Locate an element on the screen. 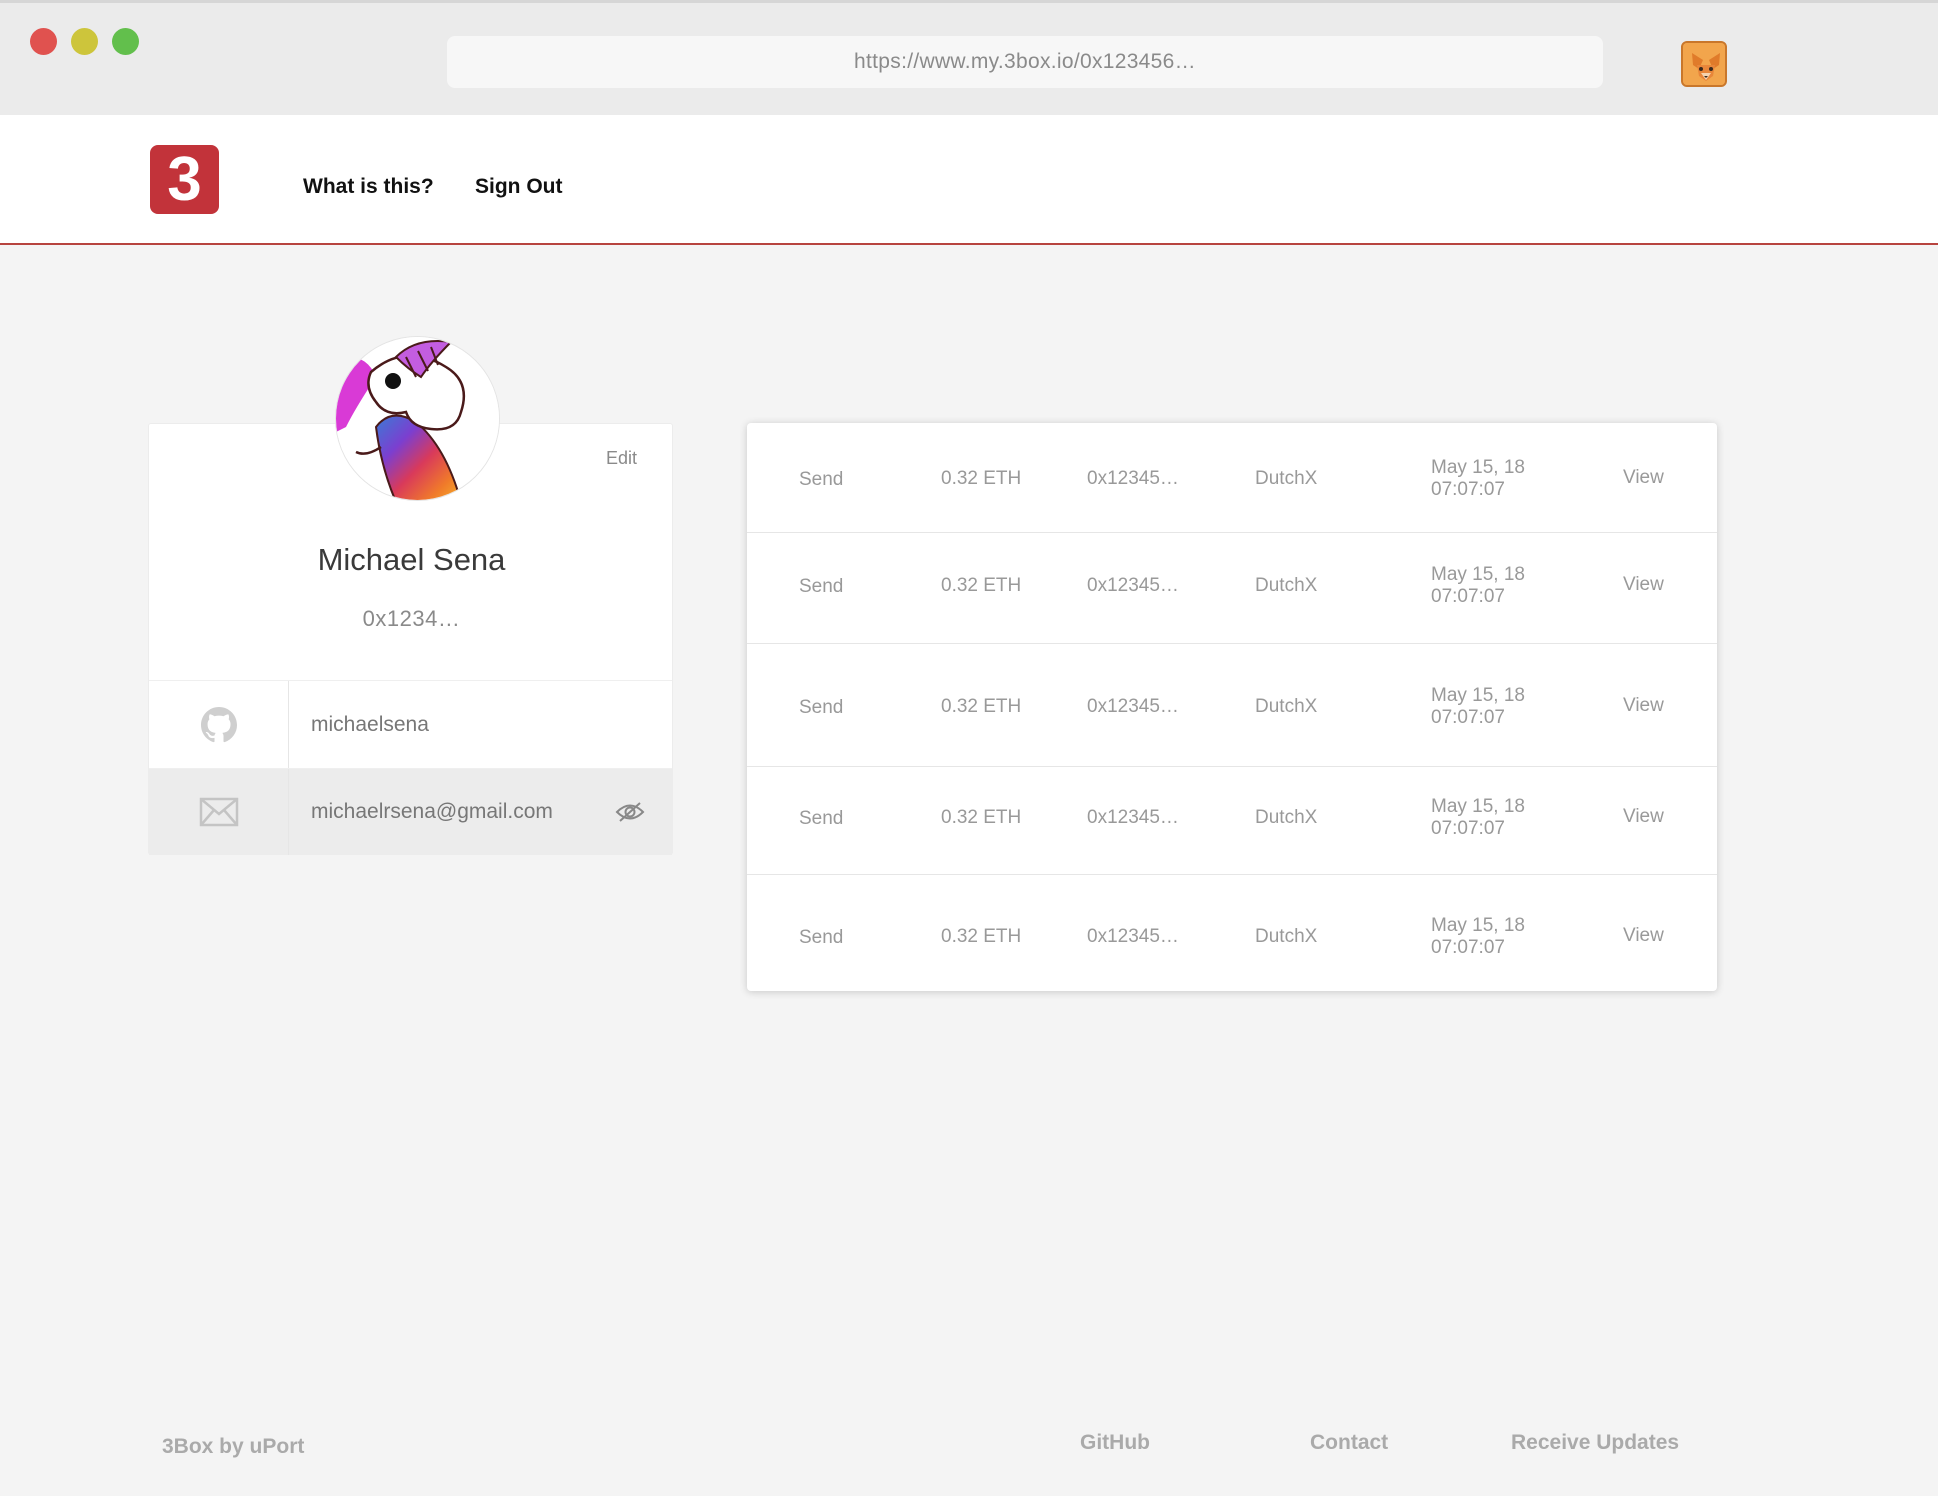 The image size is (1938, 1496). eye-hidden-icon is located at coordinates (630, 812).